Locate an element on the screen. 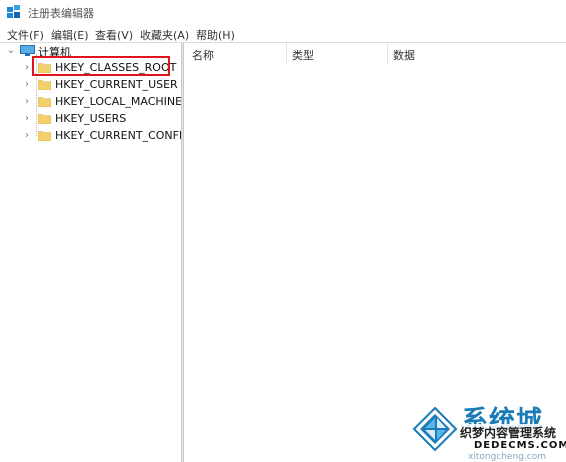 This screenshot has height=462, width=566. tree-item-label: HKEY_CLASSES_ROOT is located at coordinates (116, 67).